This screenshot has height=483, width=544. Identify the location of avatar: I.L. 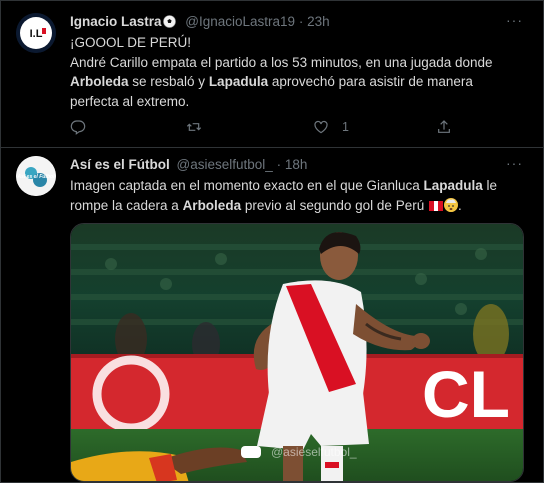
(36, 33).